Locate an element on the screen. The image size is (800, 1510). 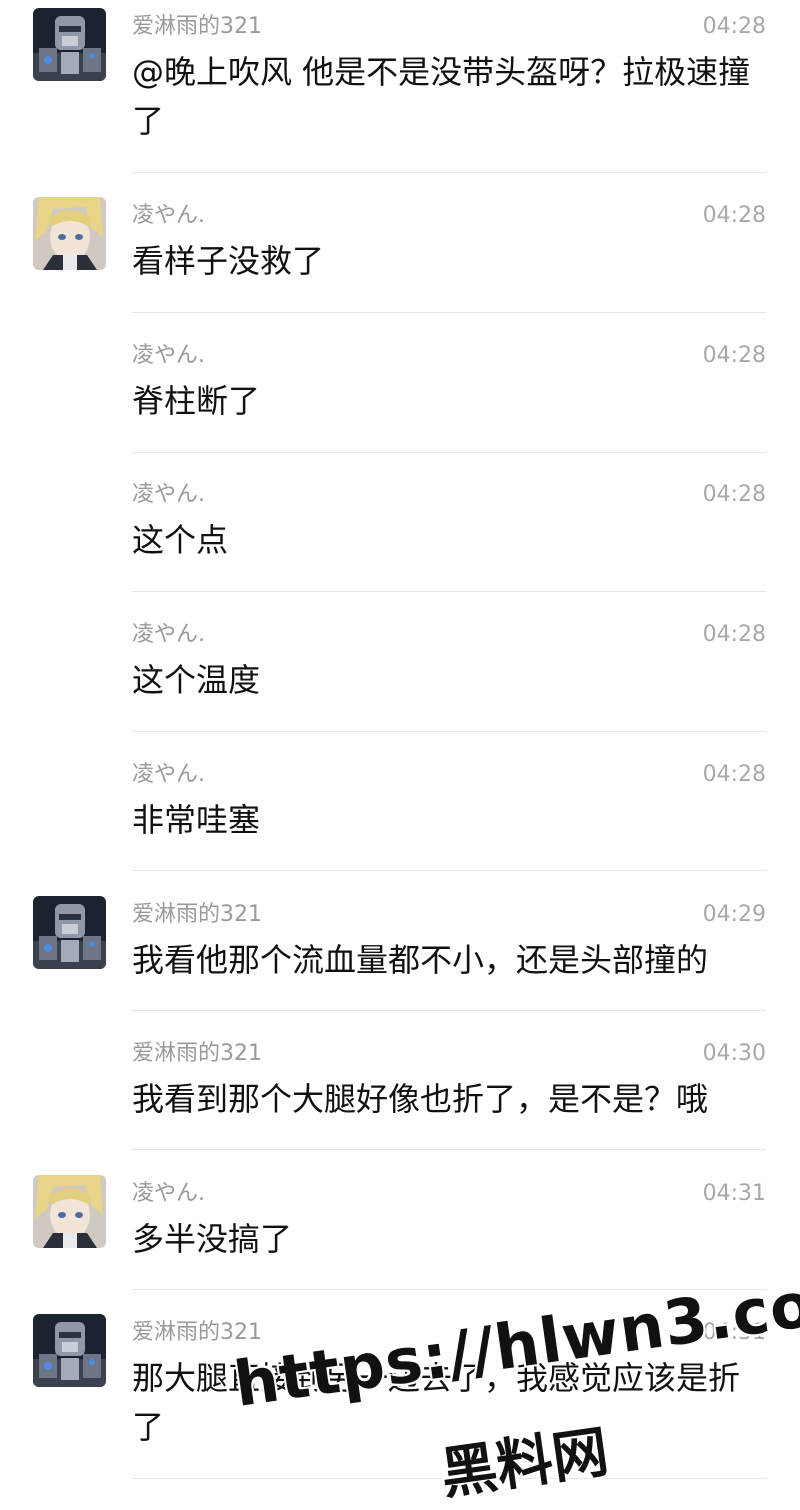
message-text: 非常哇塞 is located at coordinates (196, 820).